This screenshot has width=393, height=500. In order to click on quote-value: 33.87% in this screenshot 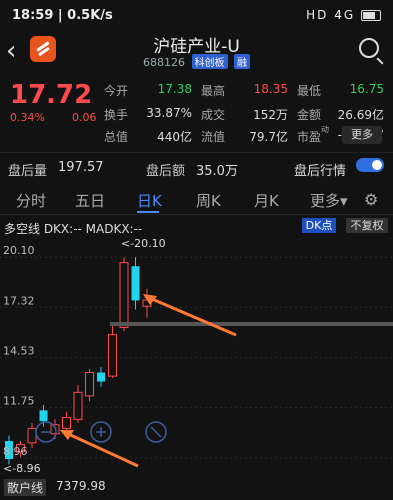, I will do `click(169, 113)`.